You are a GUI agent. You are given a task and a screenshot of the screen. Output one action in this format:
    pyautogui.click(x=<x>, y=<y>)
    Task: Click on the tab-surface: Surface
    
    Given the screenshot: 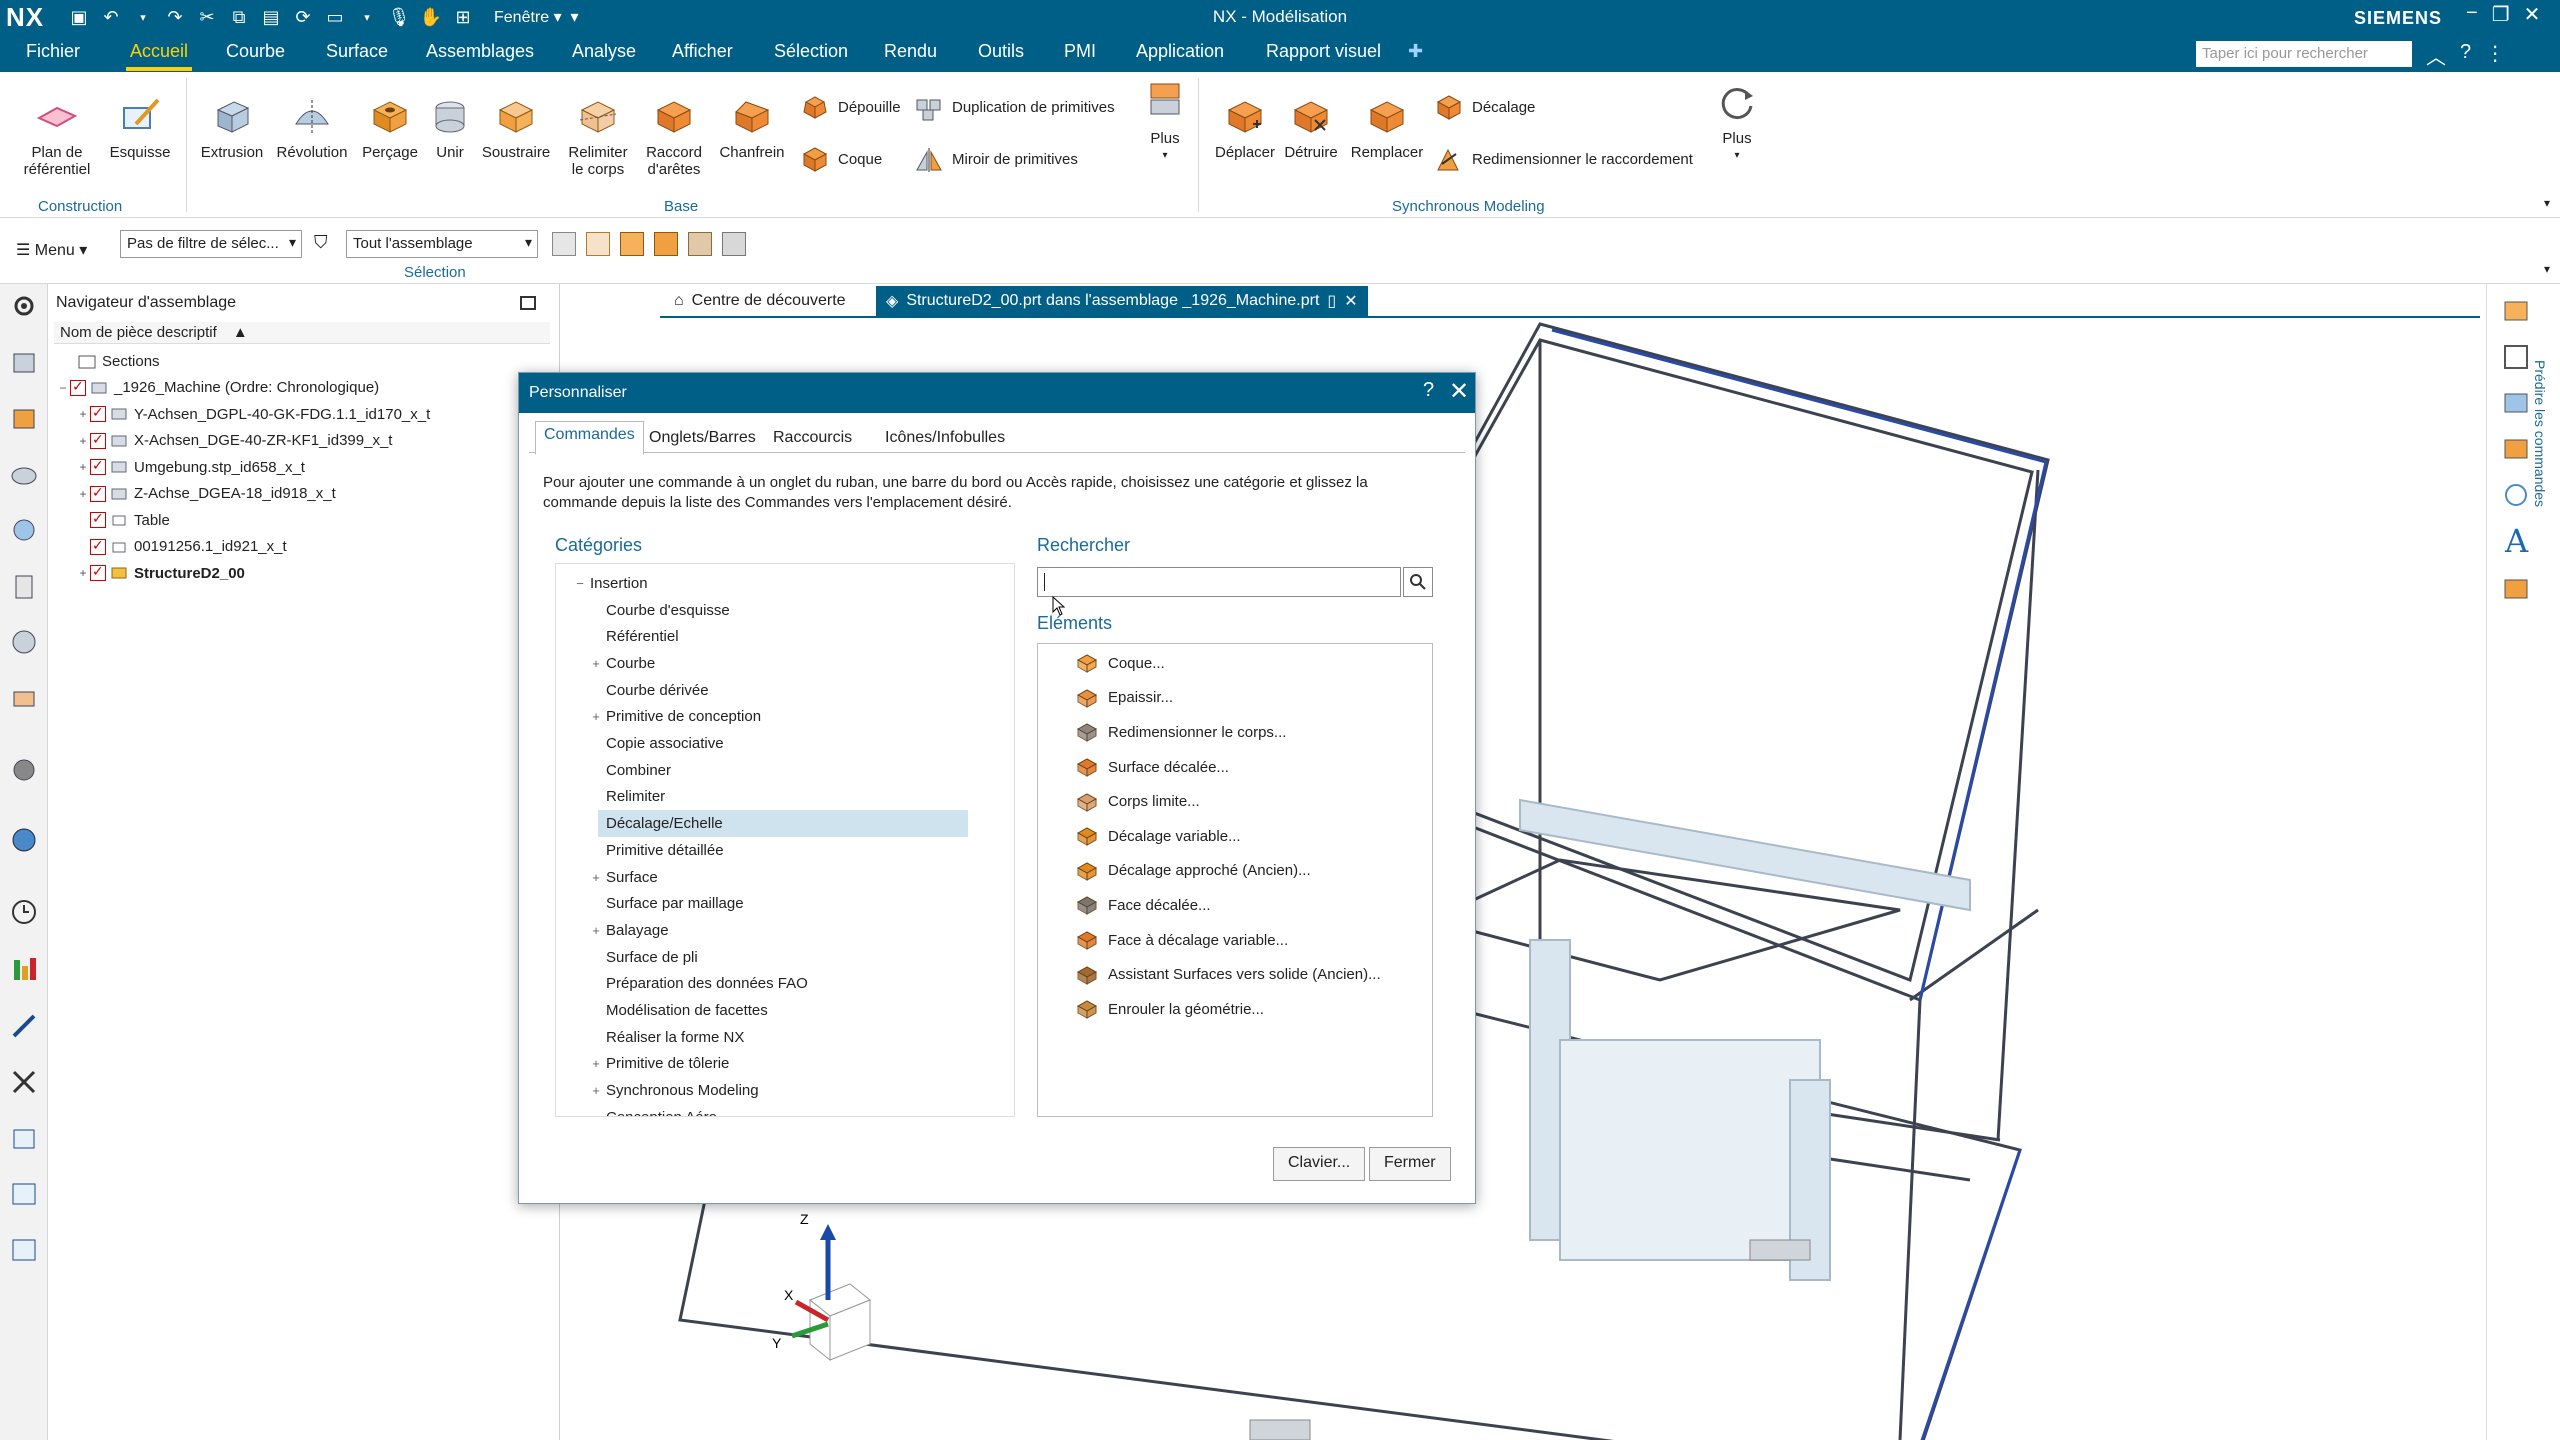 What is the action you would take?
    pyautogui.click(x=357, y=51)
    